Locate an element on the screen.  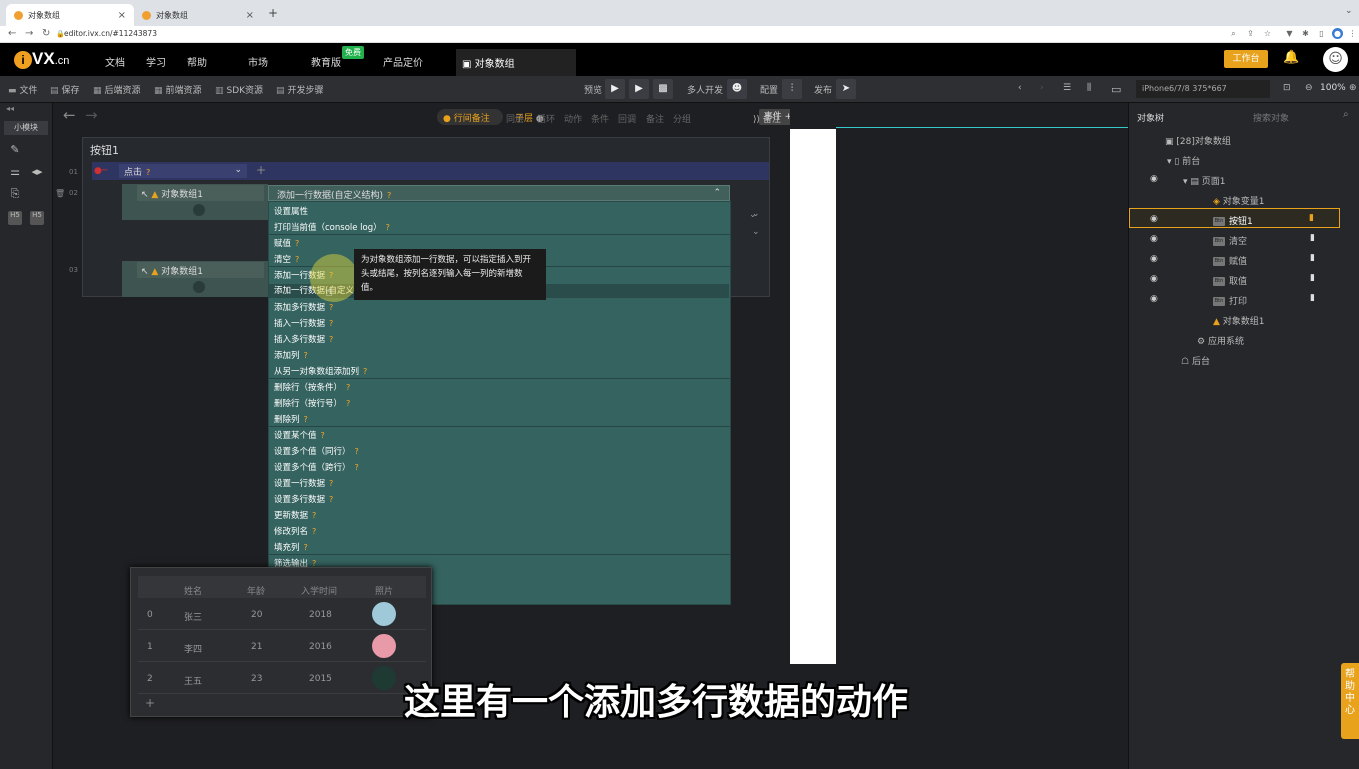
line-note-toggle: ● 行间备注 is located at coordinates (470, 117).